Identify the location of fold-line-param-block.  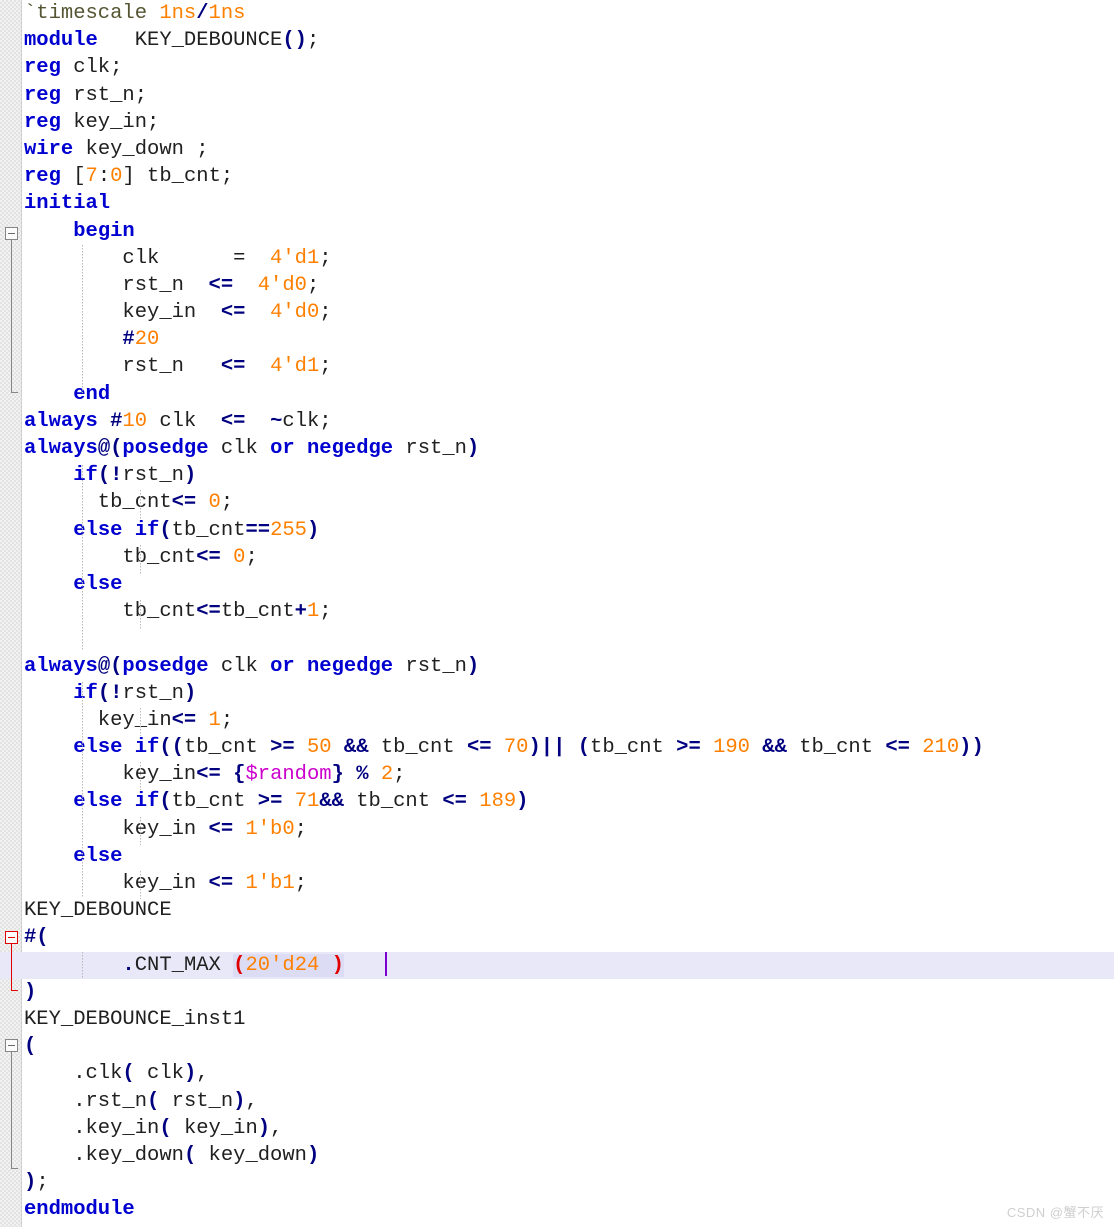
(11, 967).